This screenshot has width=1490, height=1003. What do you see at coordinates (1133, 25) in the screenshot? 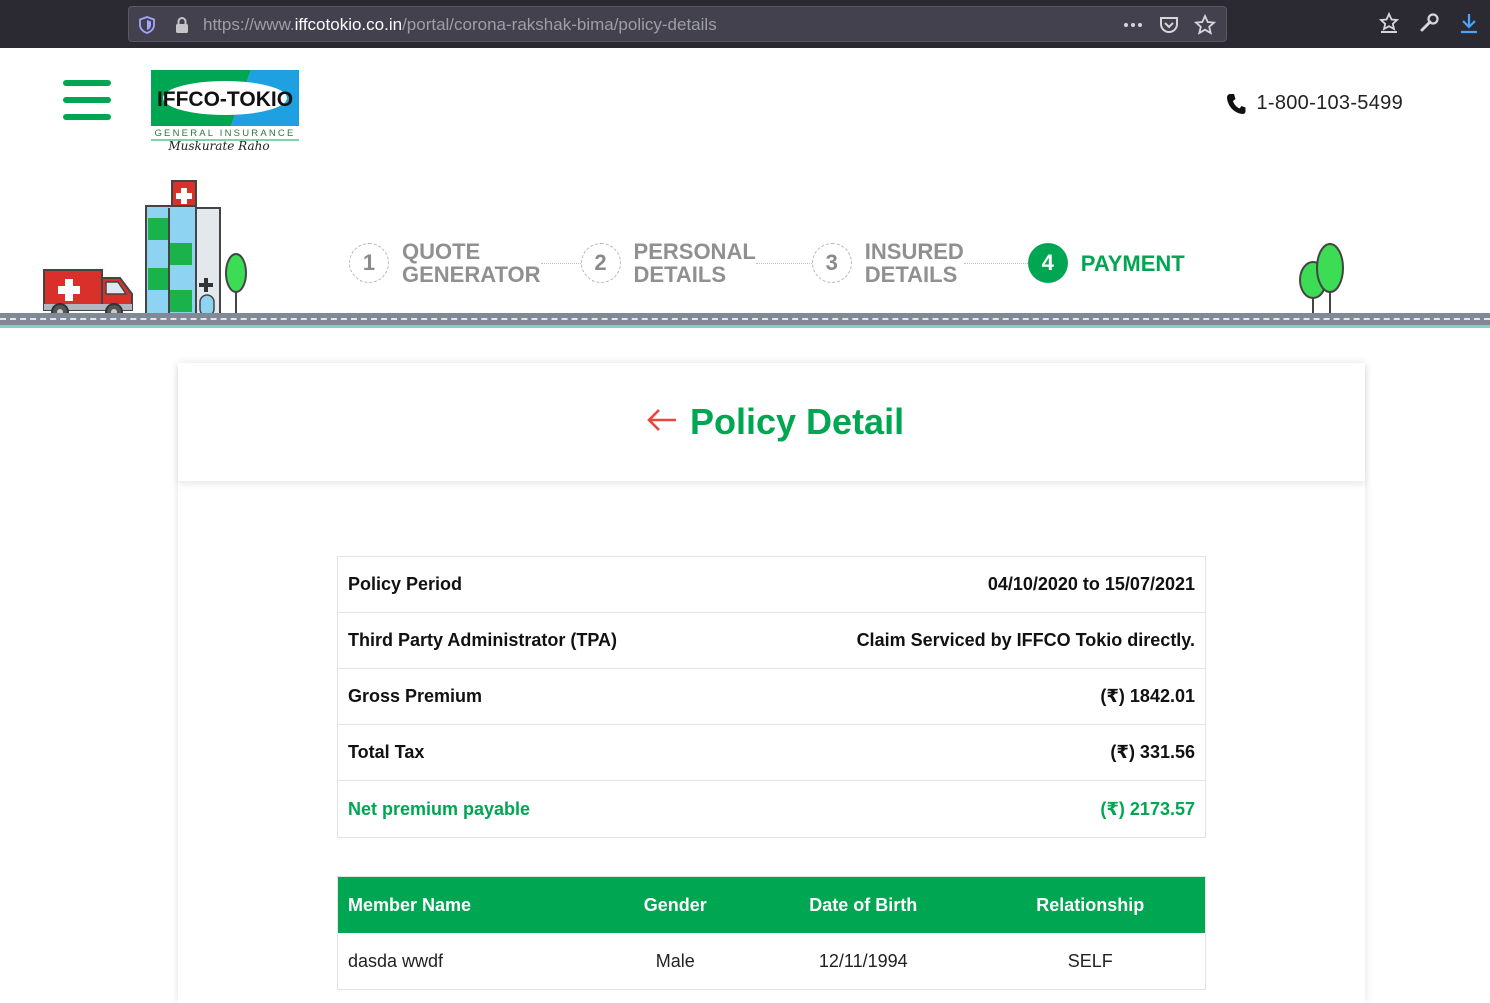
I see `more-actions-icon` at bounding box center [1133, 25].